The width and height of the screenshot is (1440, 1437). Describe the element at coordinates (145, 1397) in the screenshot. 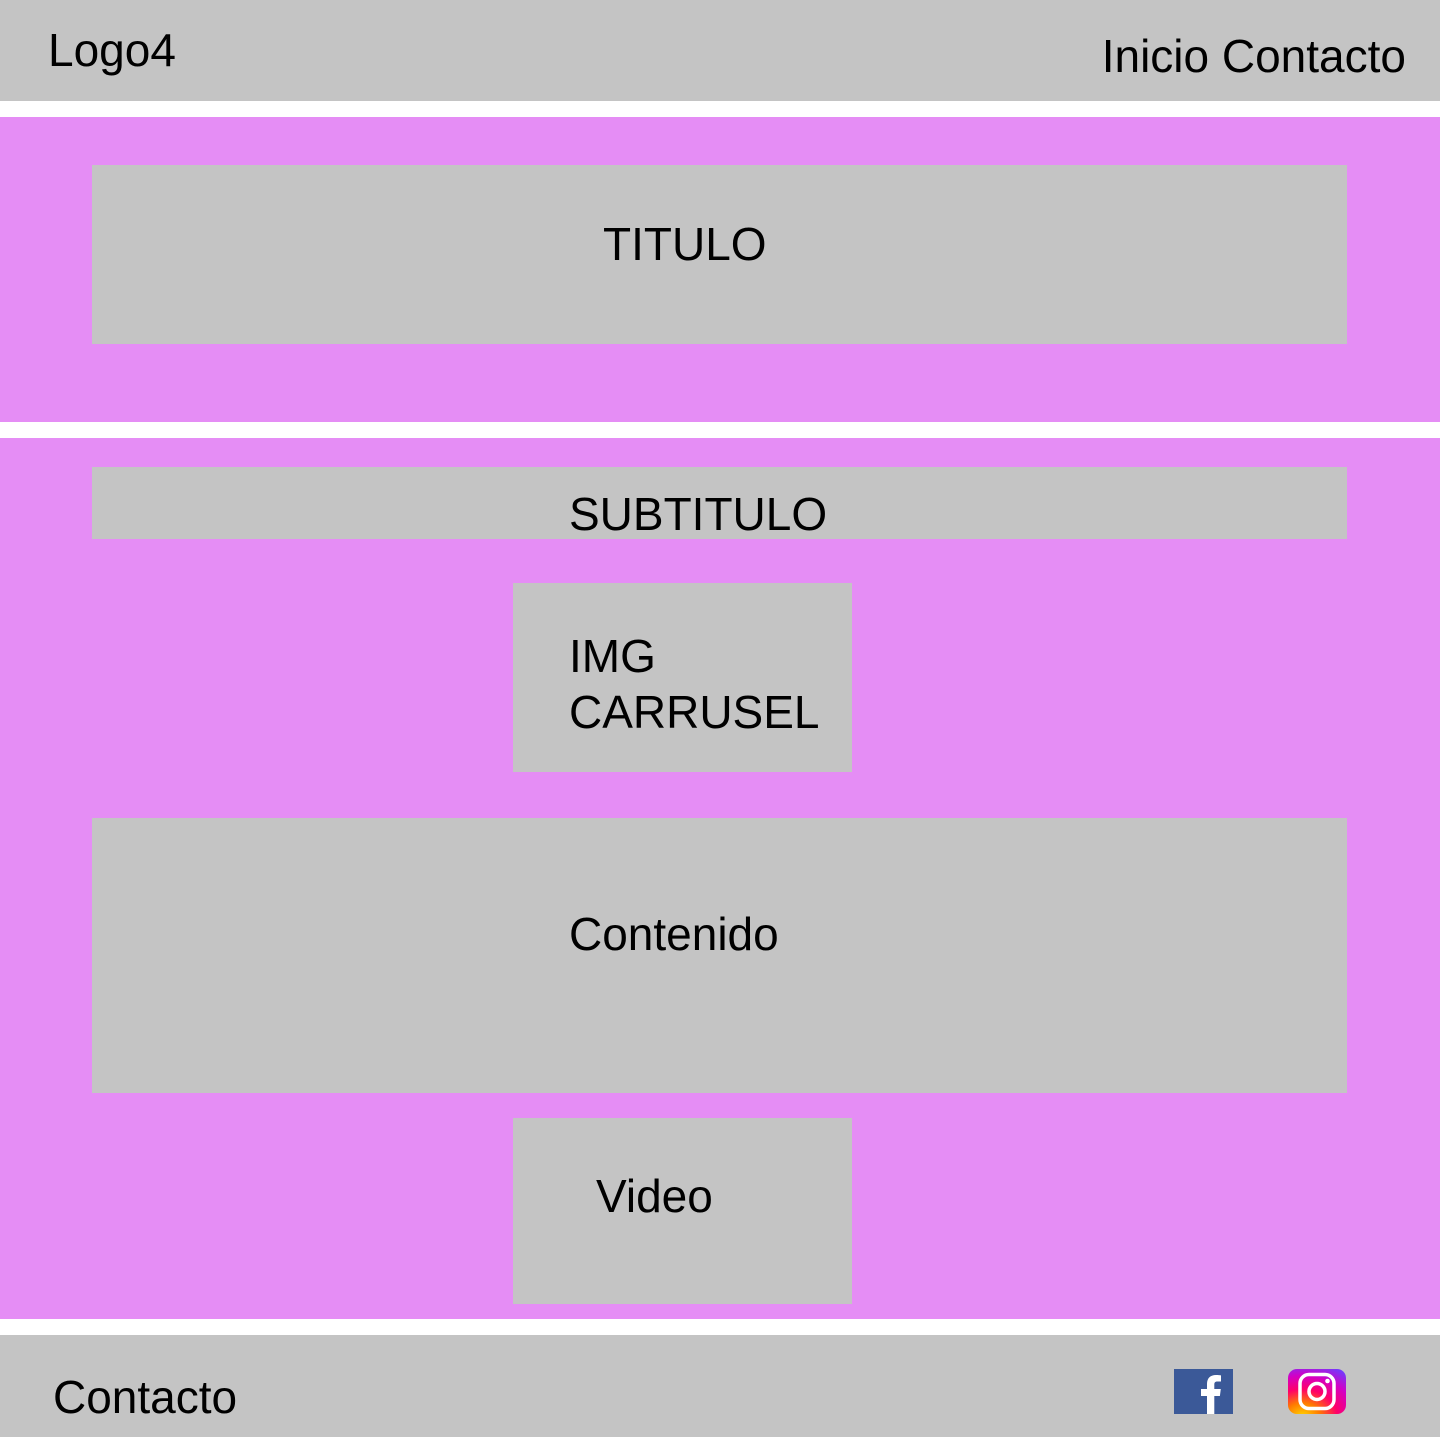

I see `footer-contact-link: Contacto` at that location.